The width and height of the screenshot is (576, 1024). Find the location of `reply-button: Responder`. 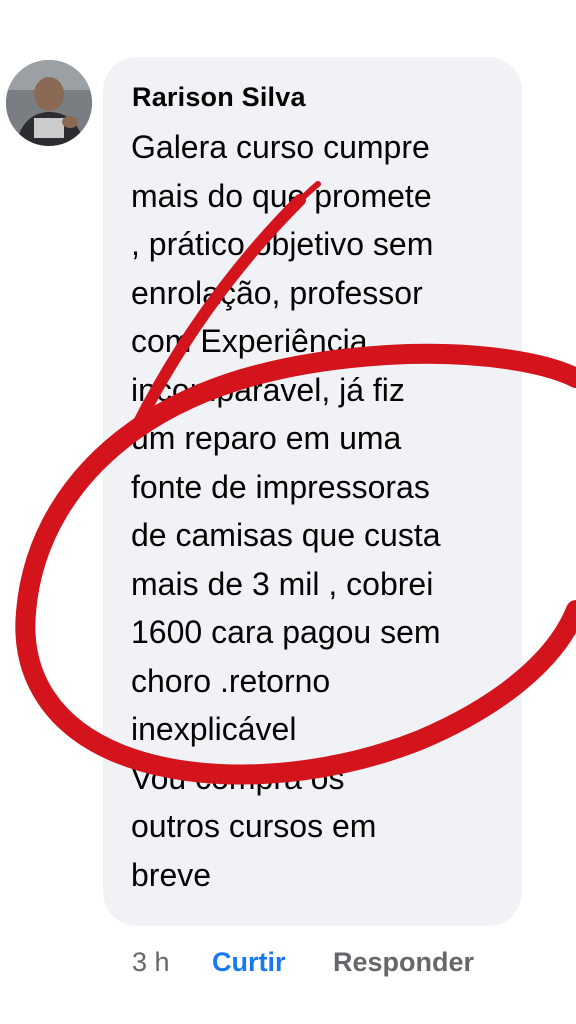

reply-button: Responder is located at coordinates (403, 962).